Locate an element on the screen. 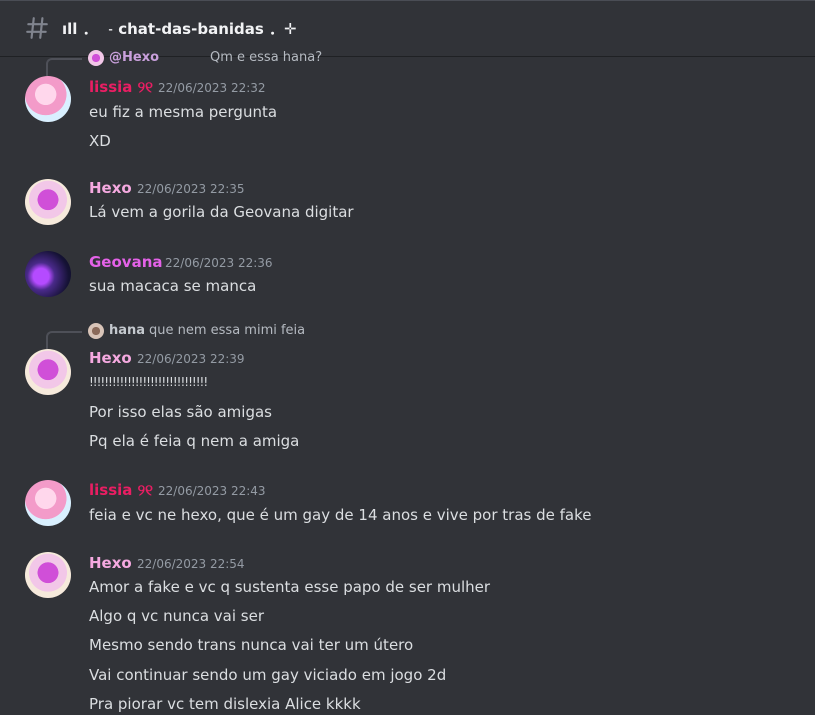 Image resolution: width=815 pixels, height=715 pixels. timestamp: 22/06/2023 22:36 is located at coordinates (219, 263).